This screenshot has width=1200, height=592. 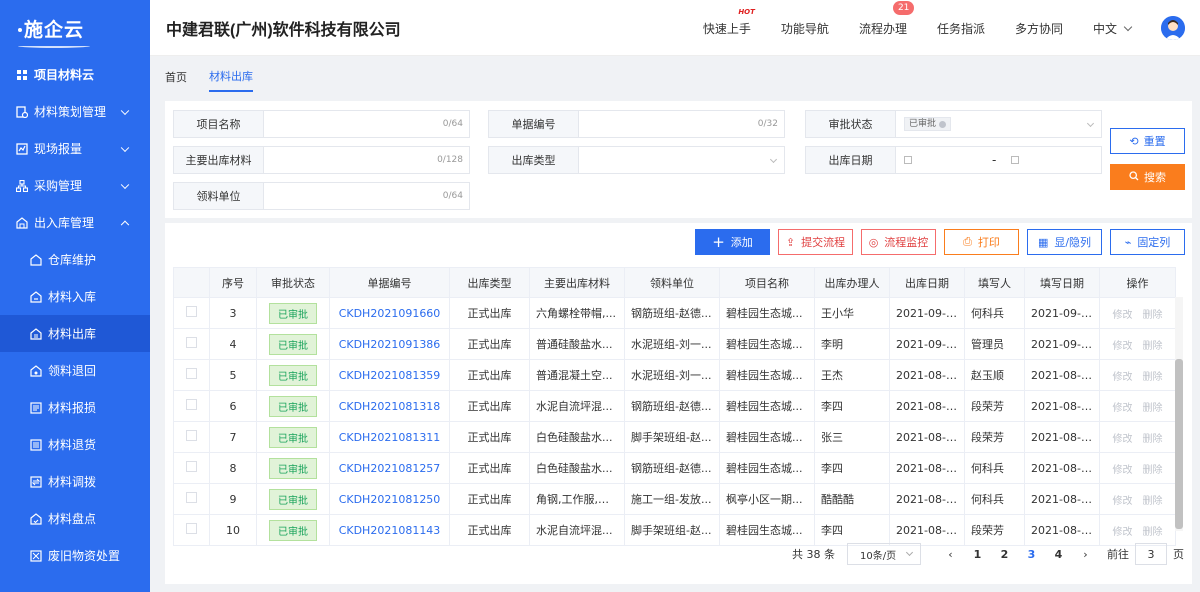 What do you see at coordinates (75, 296) in the screenshot?
I see `sidebar-subitem-material-in: 材料入库` at bounding box center [75, 296].